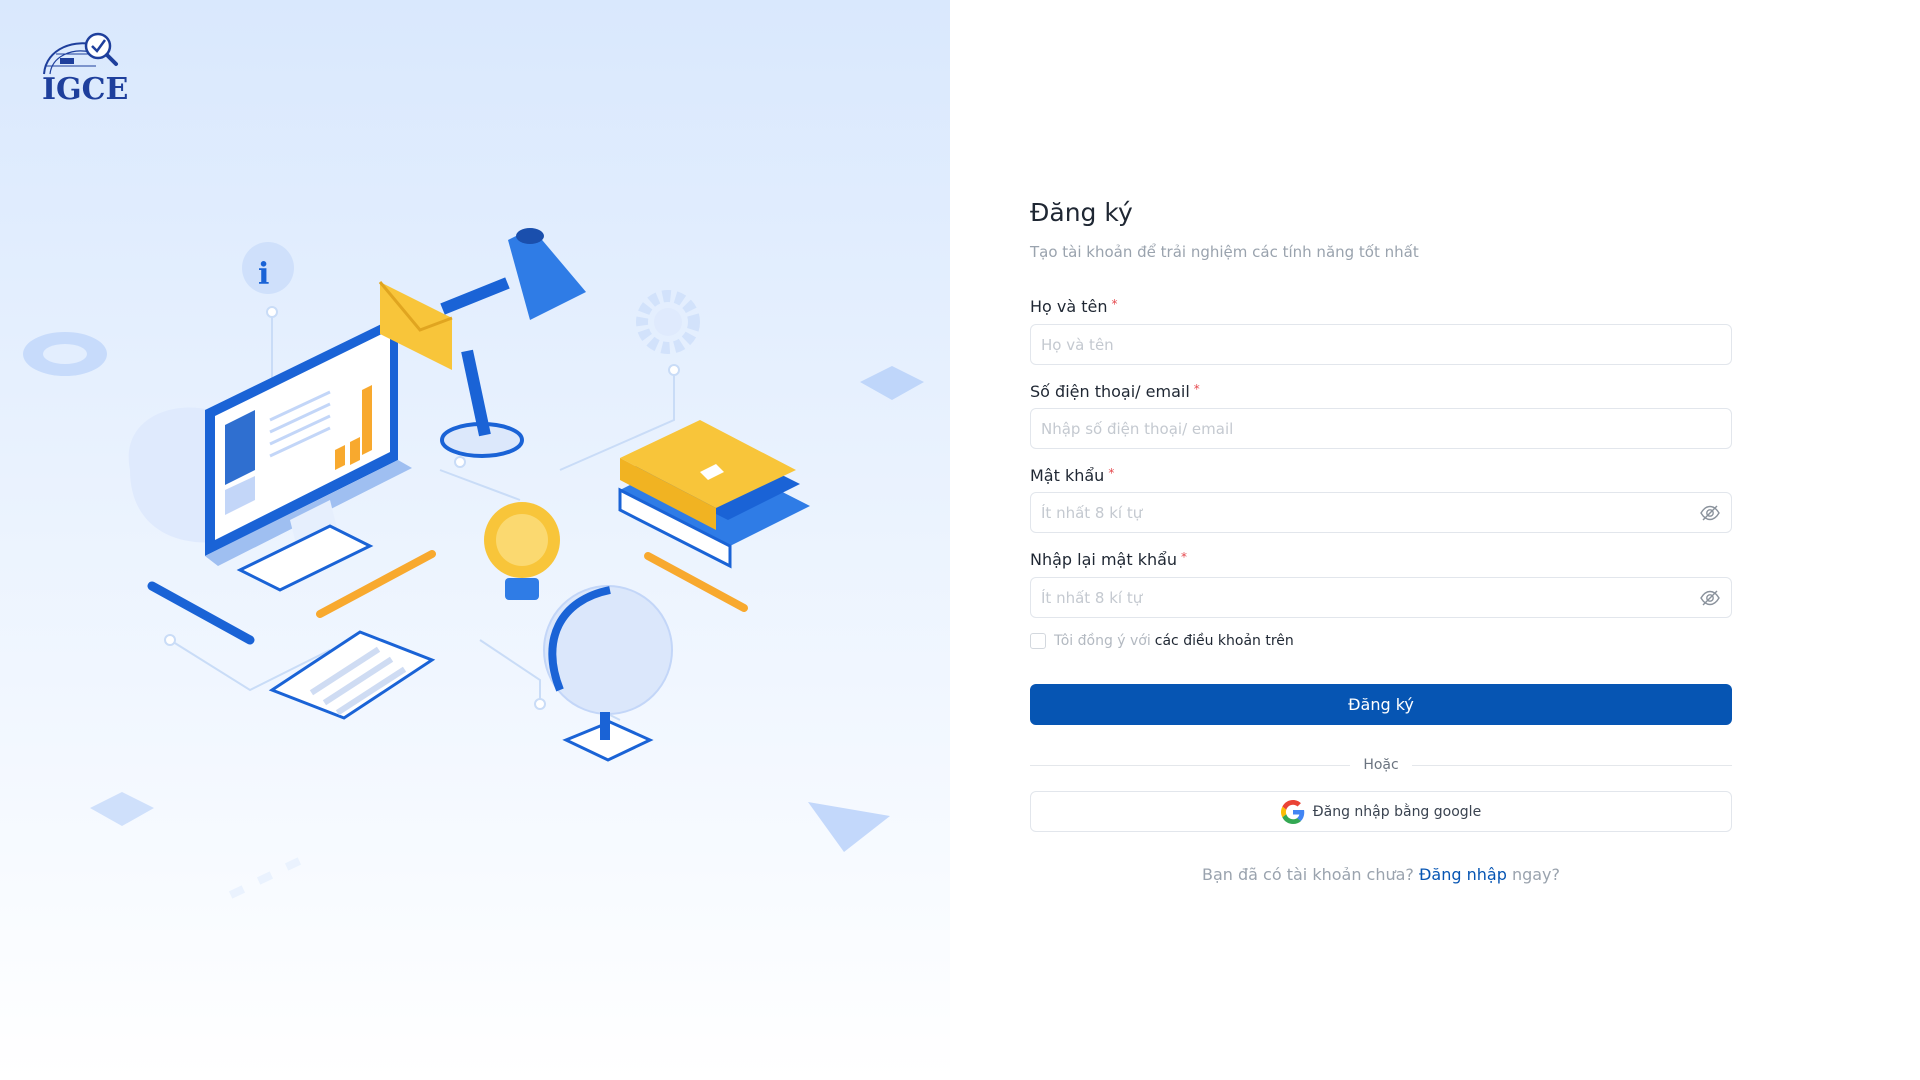 This screenshot has width=1920, height=1080. I want to click on confirm-password-label: Nhập lại mật khẩu *, so click(1108, 559).